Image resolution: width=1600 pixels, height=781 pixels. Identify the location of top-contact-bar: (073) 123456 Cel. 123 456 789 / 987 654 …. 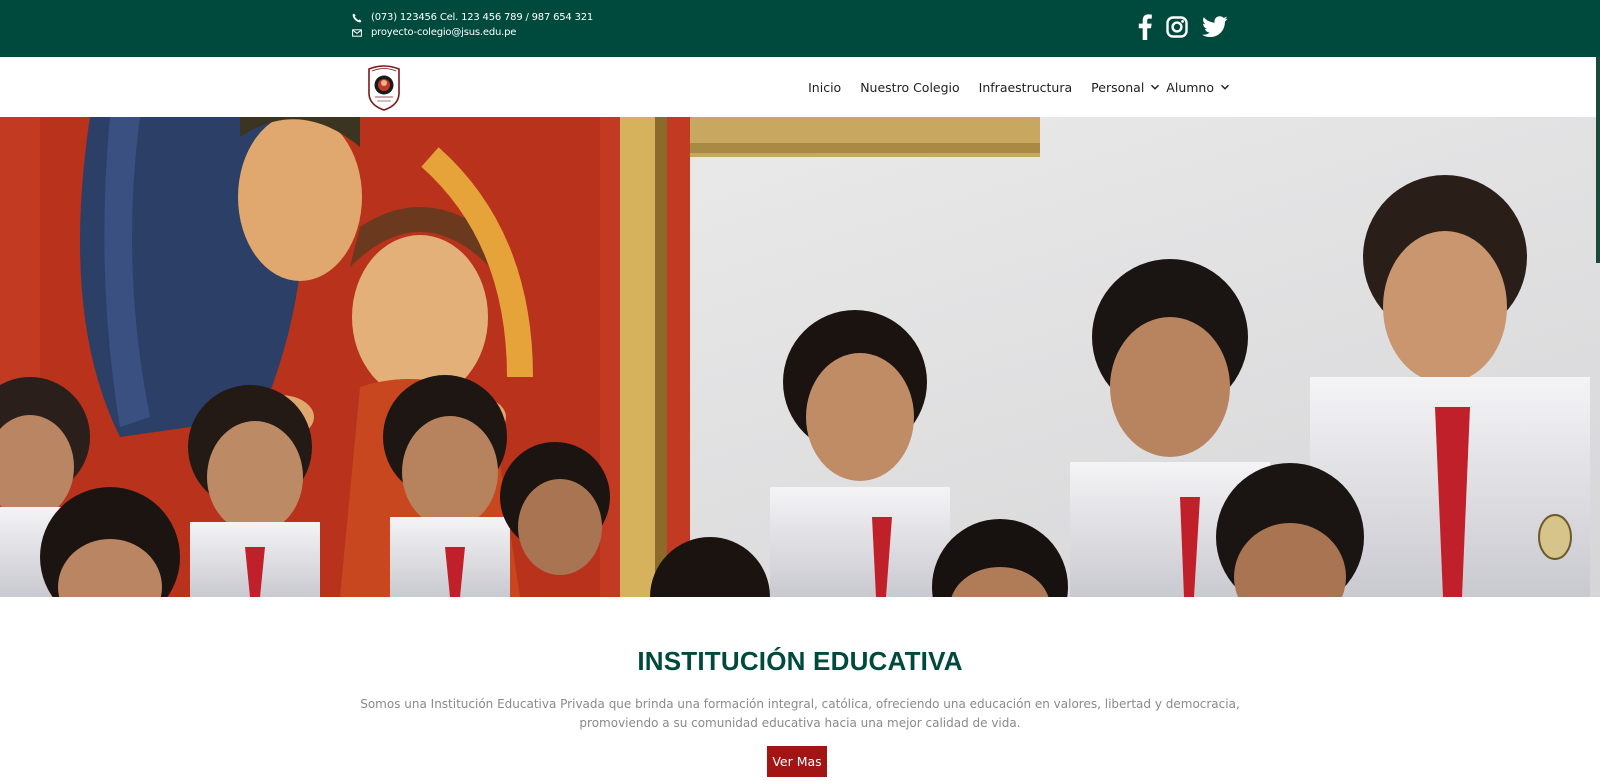
(800, 28).